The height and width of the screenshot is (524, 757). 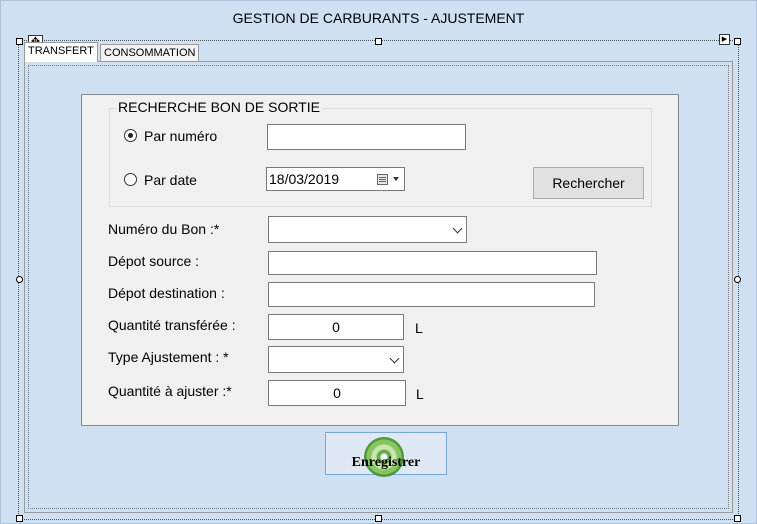 What do you see at coordinates (337, 393) in the screenshot?
I see `adjust-qty-input` at bounding box center [337, 393].